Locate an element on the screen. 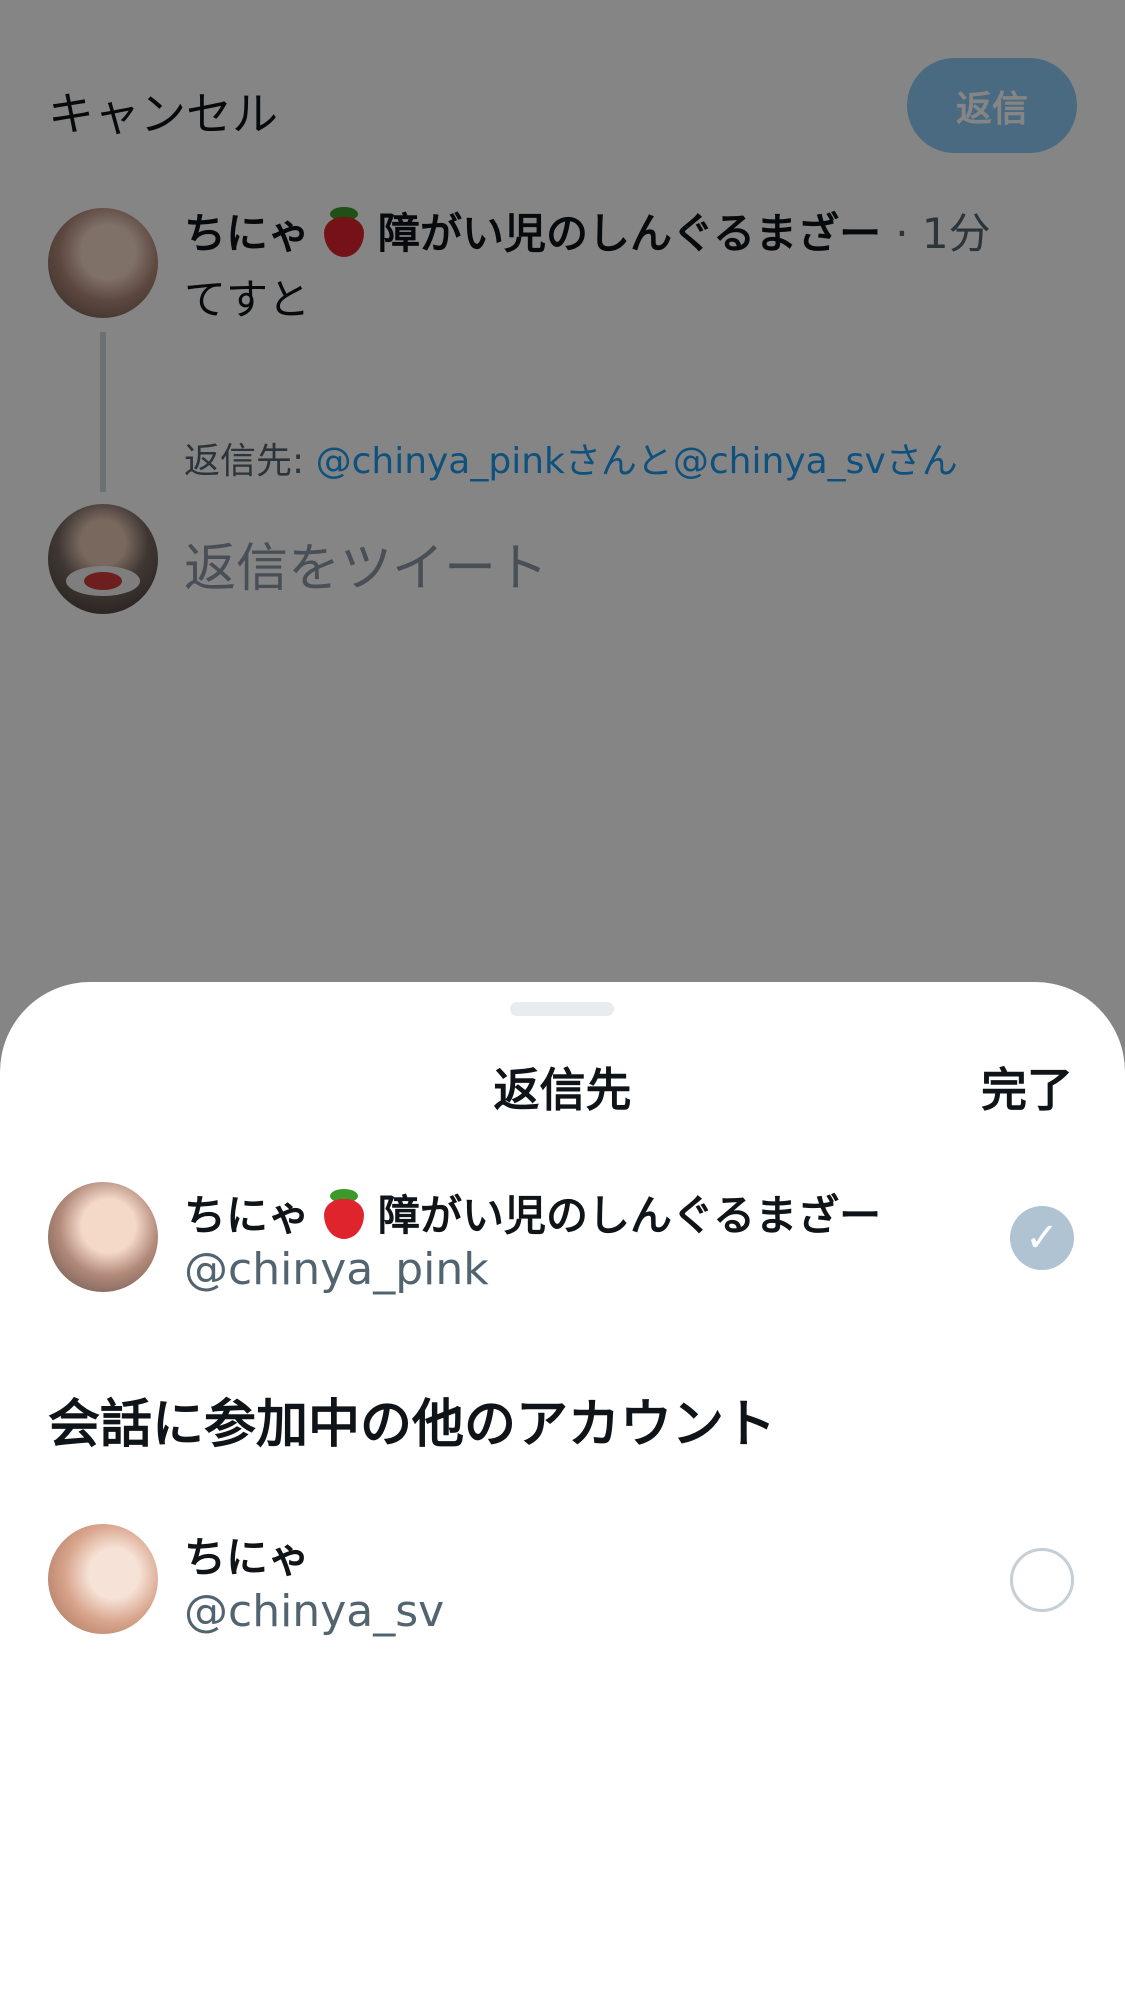  account-handle: @chinya_sv is located at coordinates (314, 1611).